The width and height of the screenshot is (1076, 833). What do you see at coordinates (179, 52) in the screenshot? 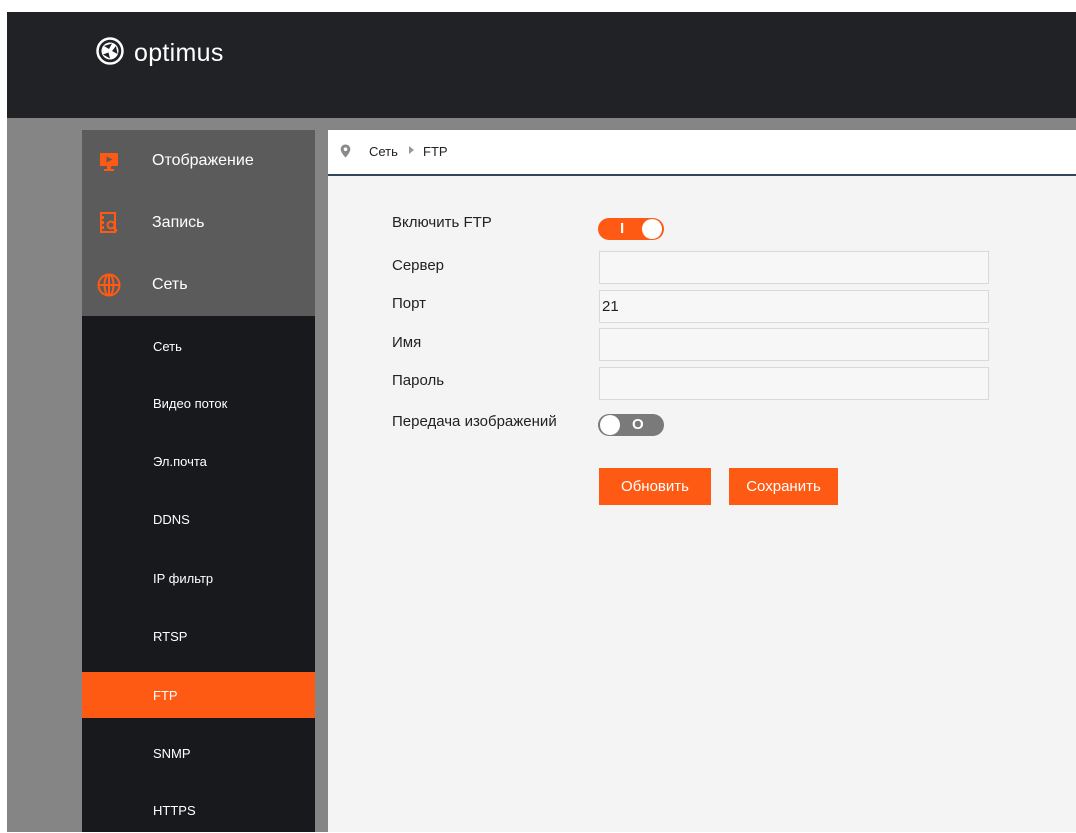
I see `brand-name: optimus` at bounding box center [179, 52].